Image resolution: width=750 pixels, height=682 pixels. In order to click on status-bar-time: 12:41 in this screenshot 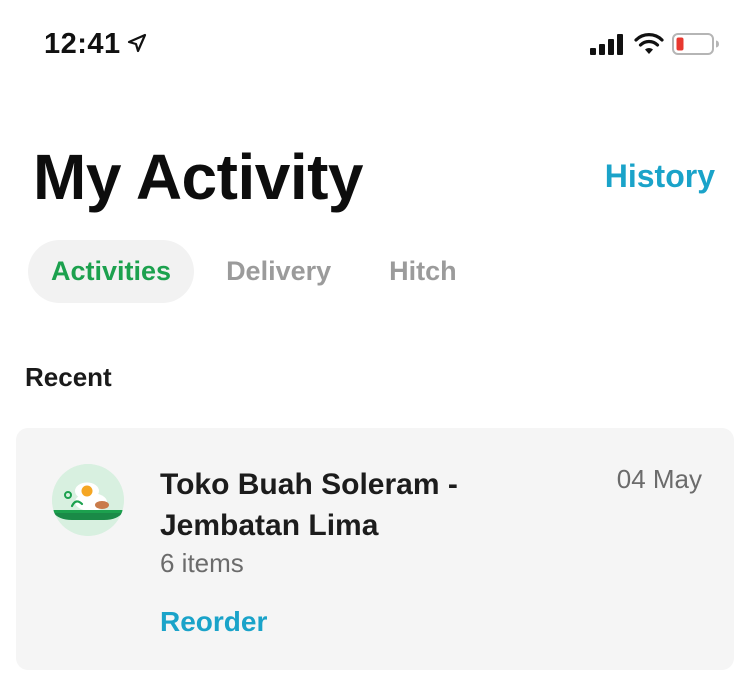, I will do `click(95, 44)`.